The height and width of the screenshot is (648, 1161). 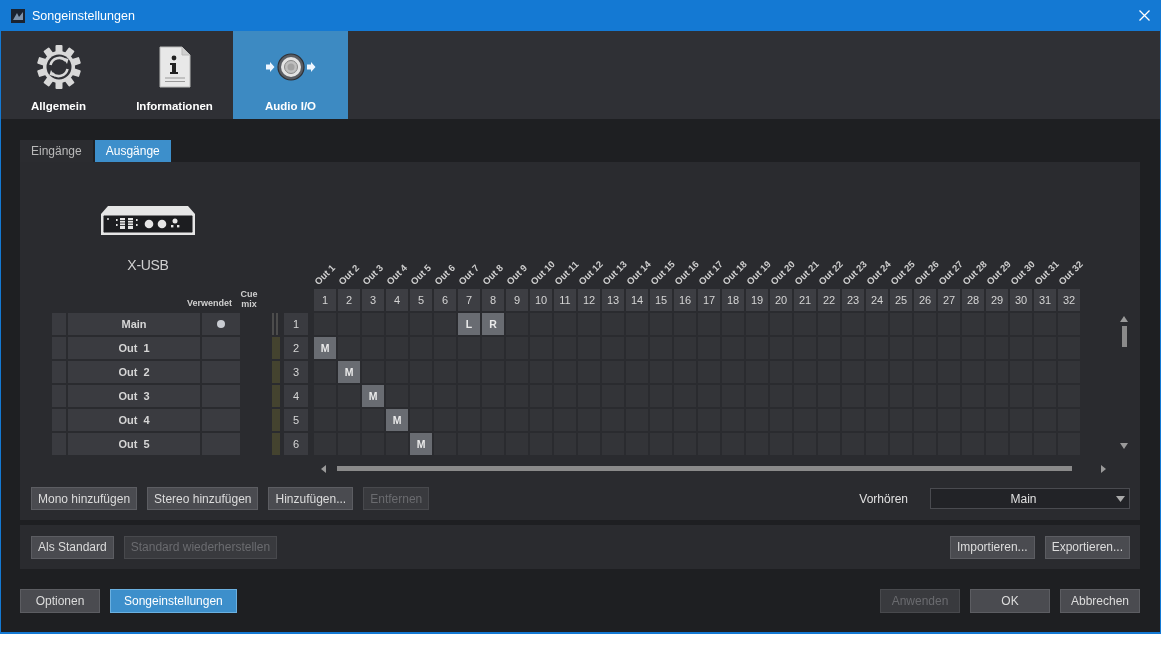 I want to click on io-tab: Ausgänge, so click(x=132, y=151).